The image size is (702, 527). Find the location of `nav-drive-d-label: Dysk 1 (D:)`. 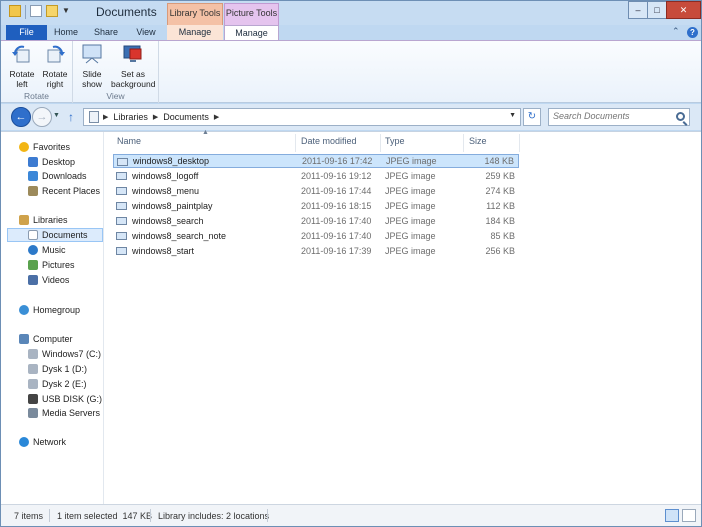

nav-drive-d-label: Dysk 1 (D:) is located at coordinates (64, 369).